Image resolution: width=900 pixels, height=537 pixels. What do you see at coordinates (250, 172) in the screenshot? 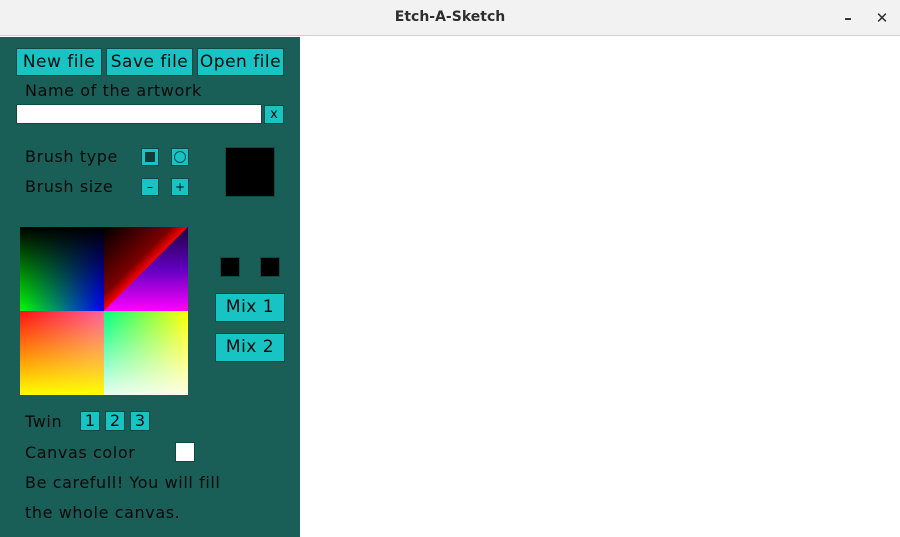
I see `brush-color-preview` at bounding box center [250, 172].